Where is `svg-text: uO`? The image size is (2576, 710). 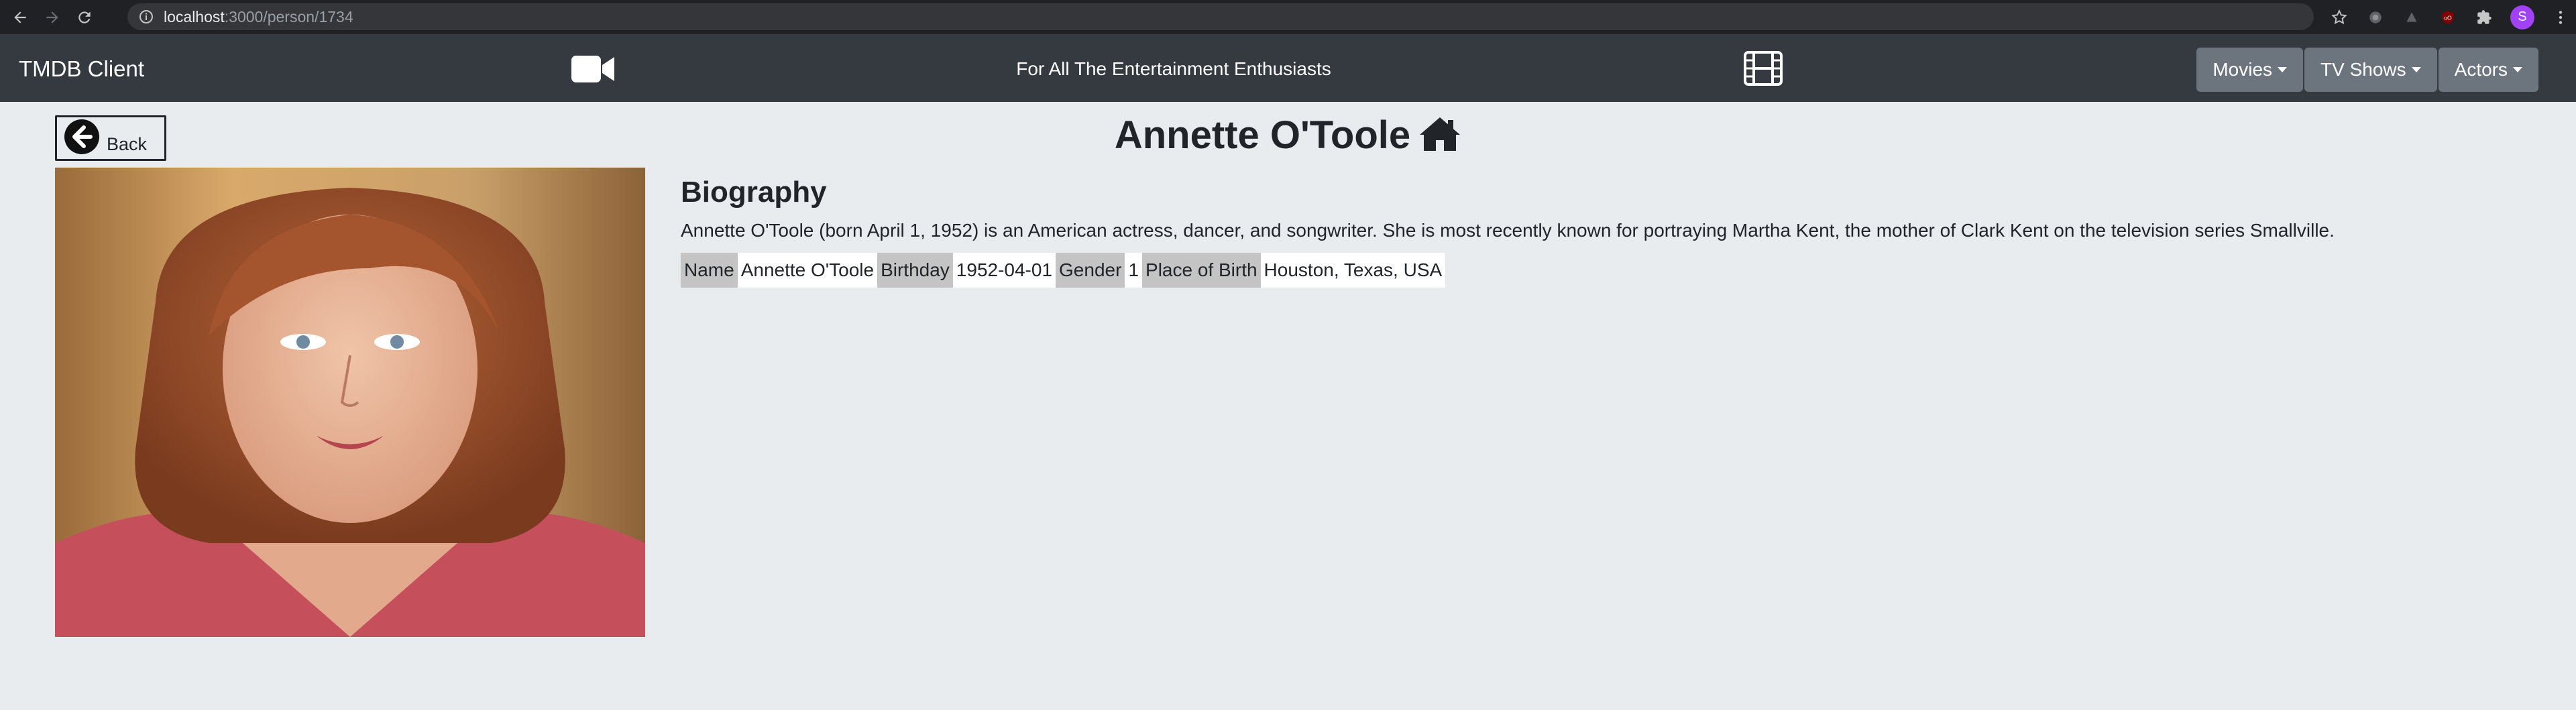
svg-text: uO is located at coordinates (2448, 17).